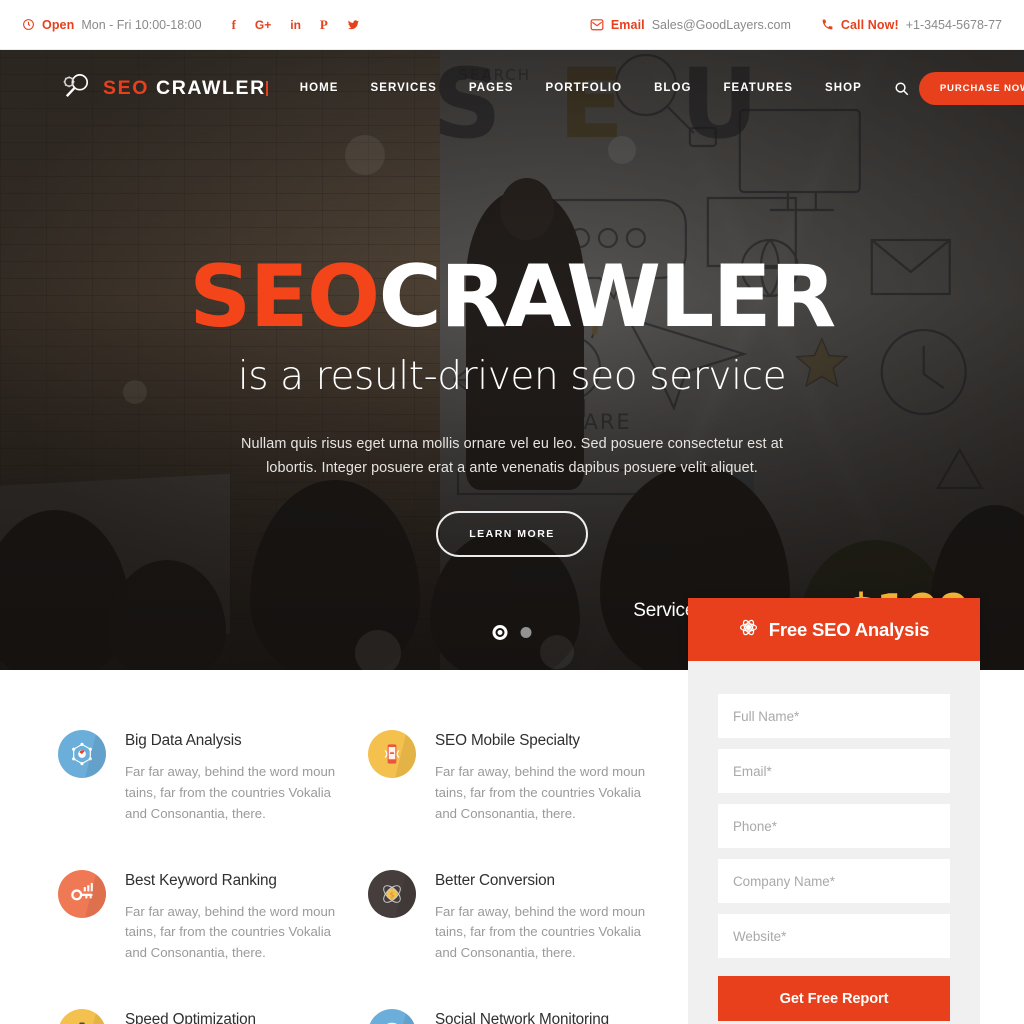 This screenshot has width=1024, height=1024. Describe the element at coordinates (597, 24) in the screenshot. I see `envelope-icon` at that location.